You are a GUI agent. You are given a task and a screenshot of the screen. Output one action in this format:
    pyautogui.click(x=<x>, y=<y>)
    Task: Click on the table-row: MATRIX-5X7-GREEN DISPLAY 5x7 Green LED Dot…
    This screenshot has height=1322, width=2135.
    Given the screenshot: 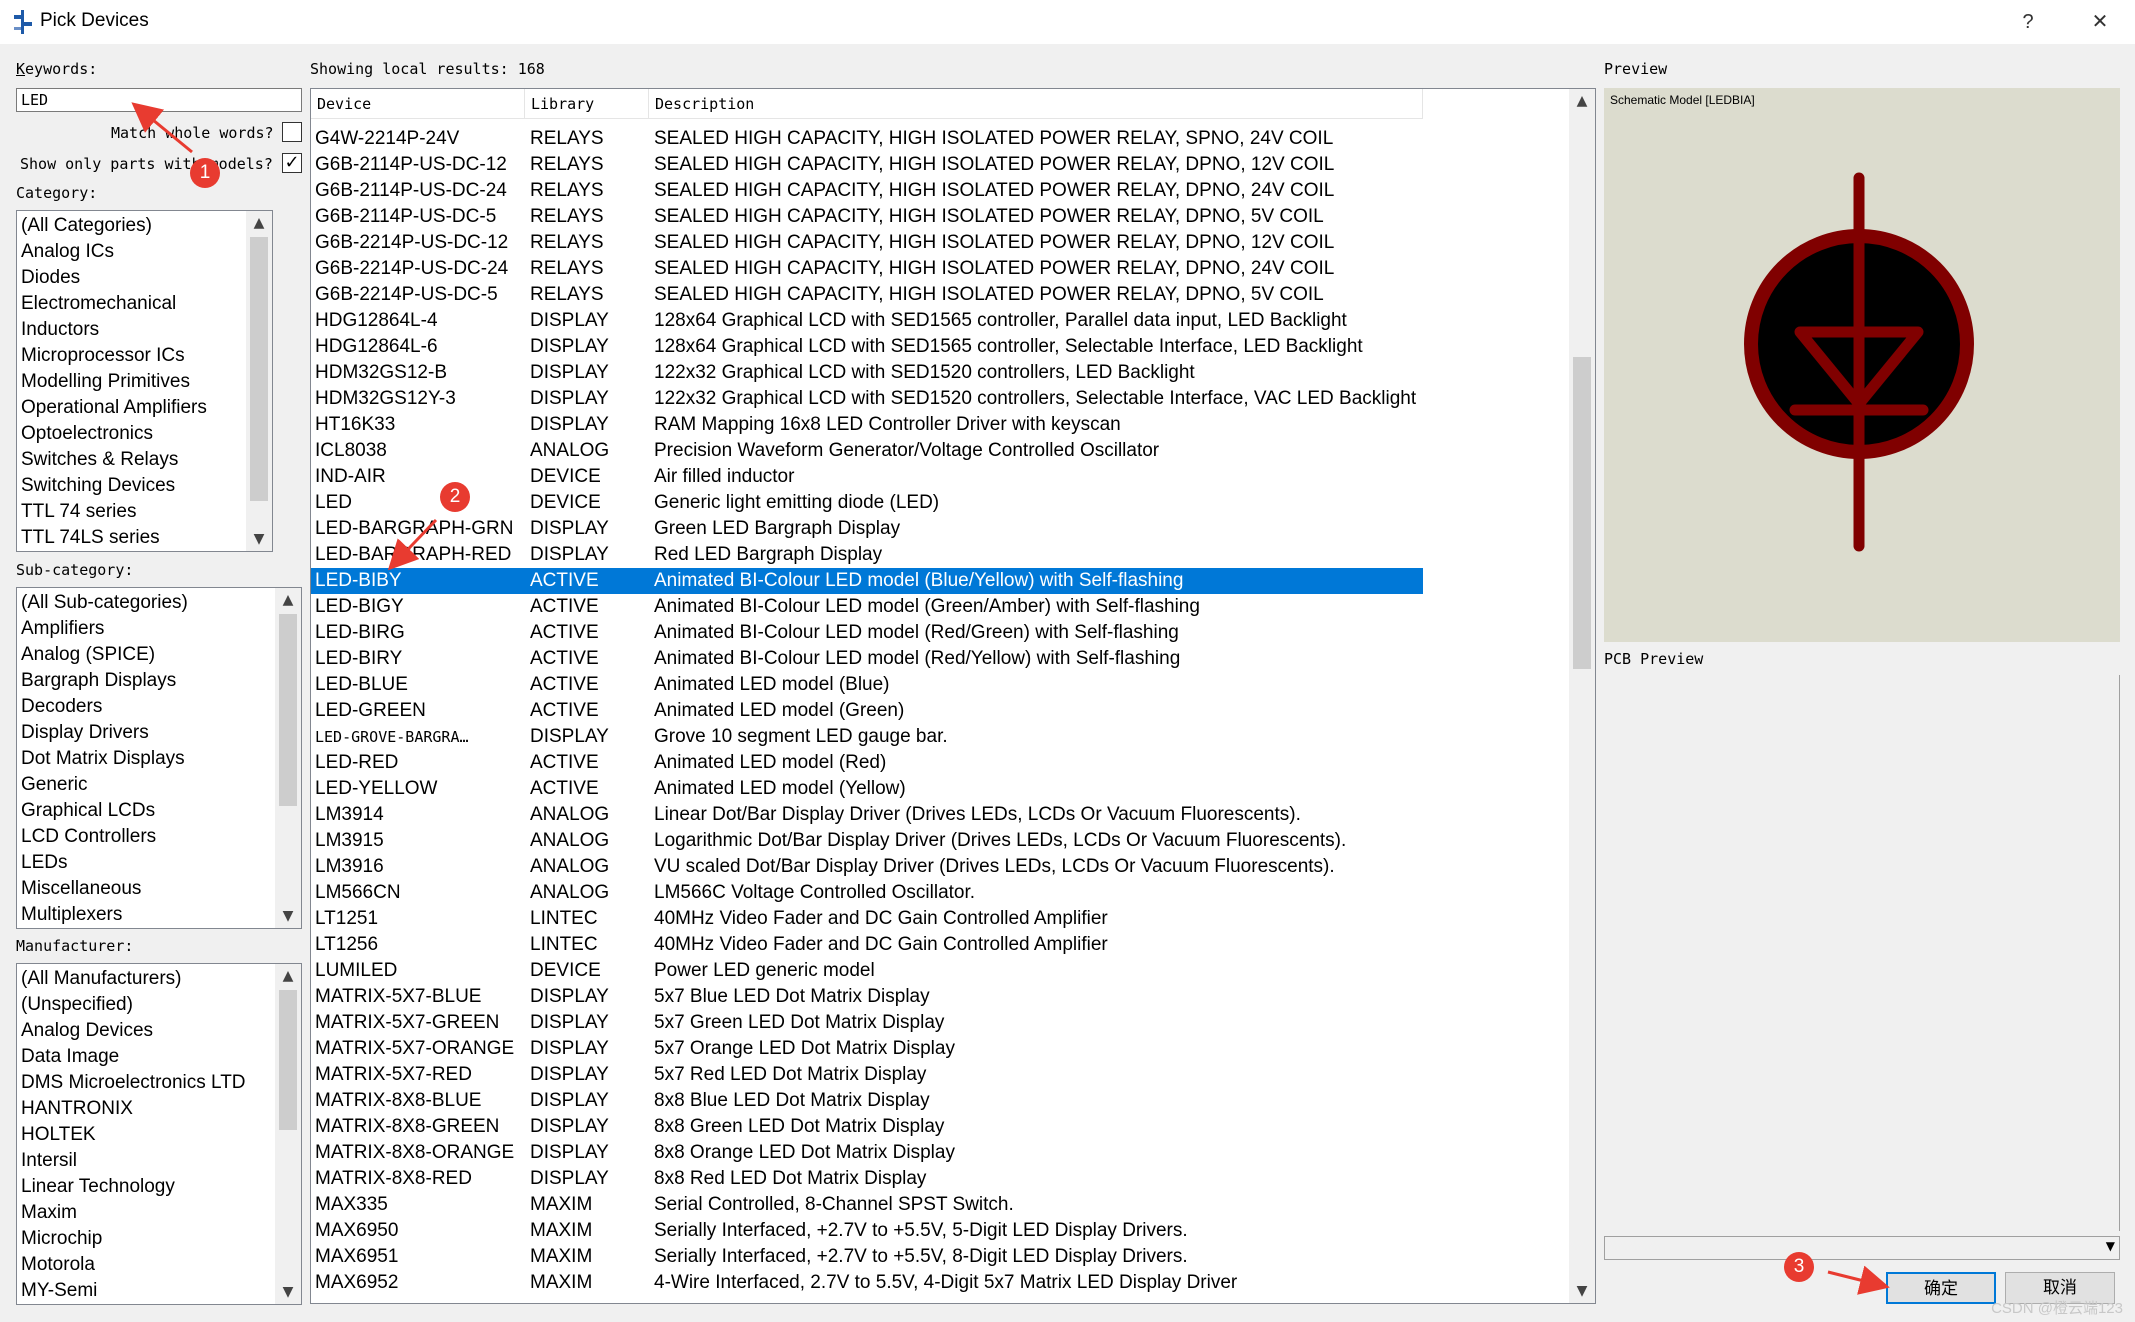 What is the action you would take?
    pyautogui.click(x=867, y=1023)
    